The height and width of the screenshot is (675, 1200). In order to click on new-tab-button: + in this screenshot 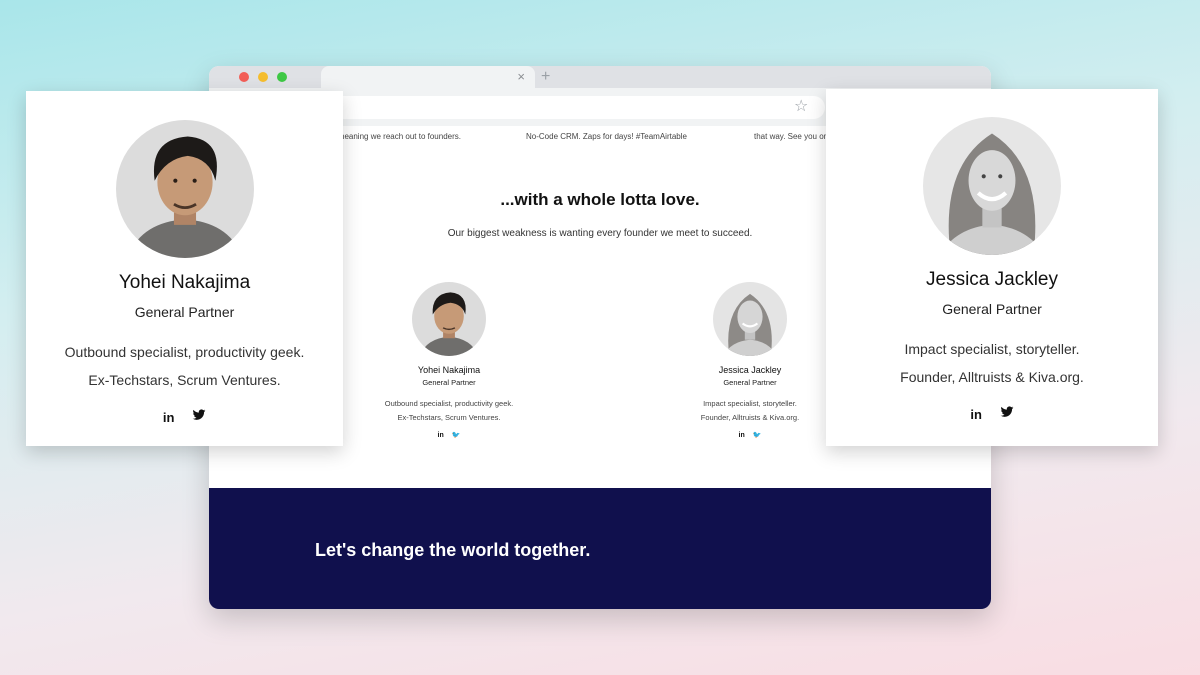, I will do `click(545, 77)`.